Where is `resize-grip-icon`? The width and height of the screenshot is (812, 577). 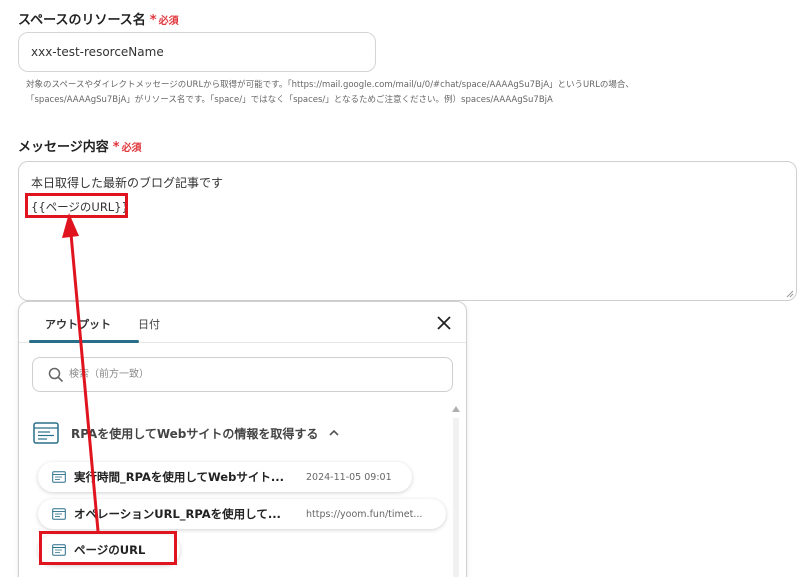 resize-grip-icon is located at coordinates (790, 294).